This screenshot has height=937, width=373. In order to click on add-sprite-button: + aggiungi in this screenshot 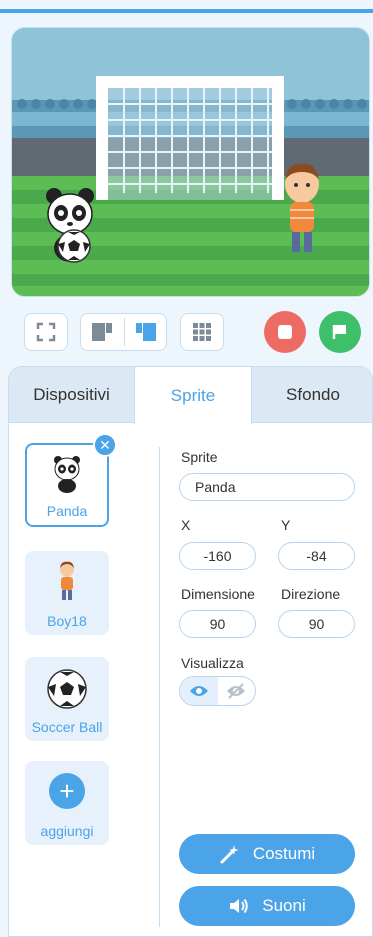, I will do `click(67, 803)`.